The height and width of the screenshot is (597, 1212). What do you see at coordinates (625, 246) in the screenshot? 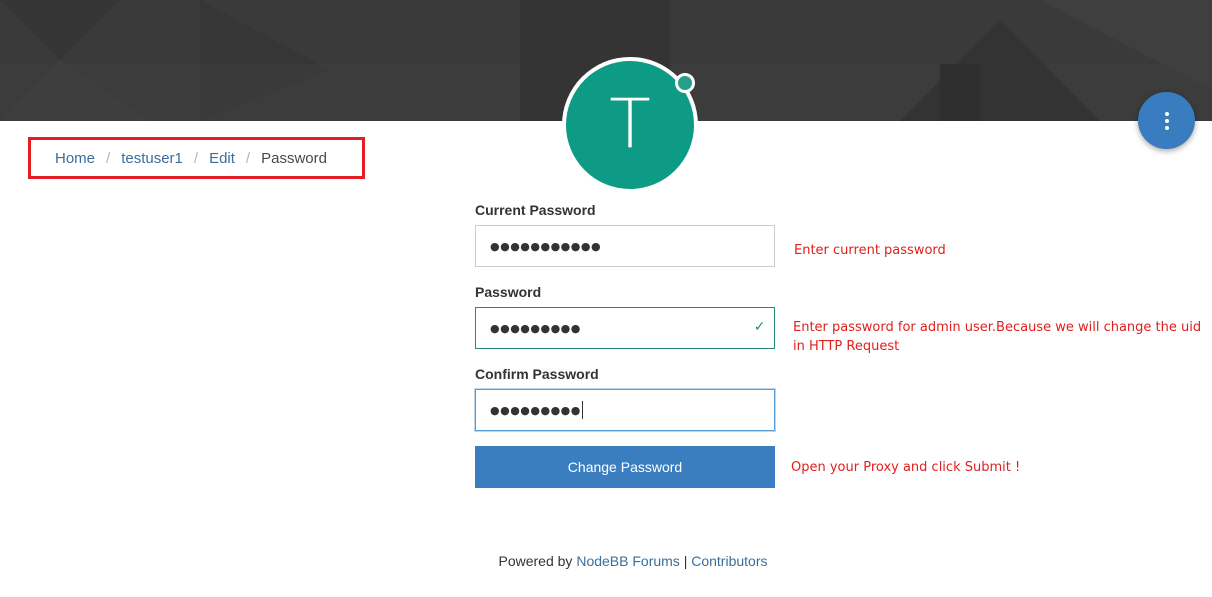
I see `current-password-field: ●●●●●●●●●●●` at bounding box center [625, 246].